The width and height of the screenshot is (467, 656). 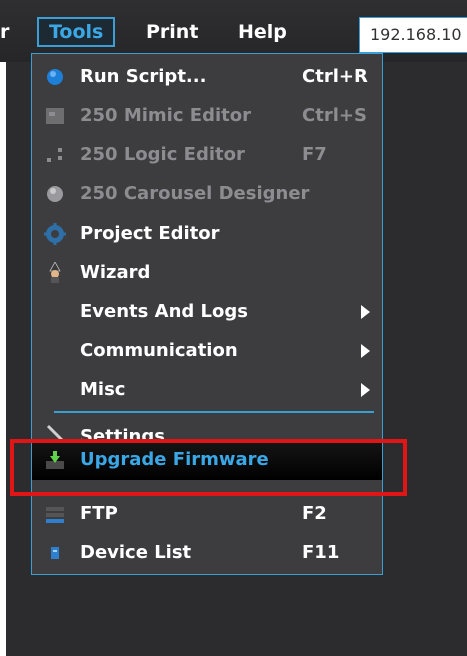 I want to click on shortcut-label: F2, so click(x=314, y=513).